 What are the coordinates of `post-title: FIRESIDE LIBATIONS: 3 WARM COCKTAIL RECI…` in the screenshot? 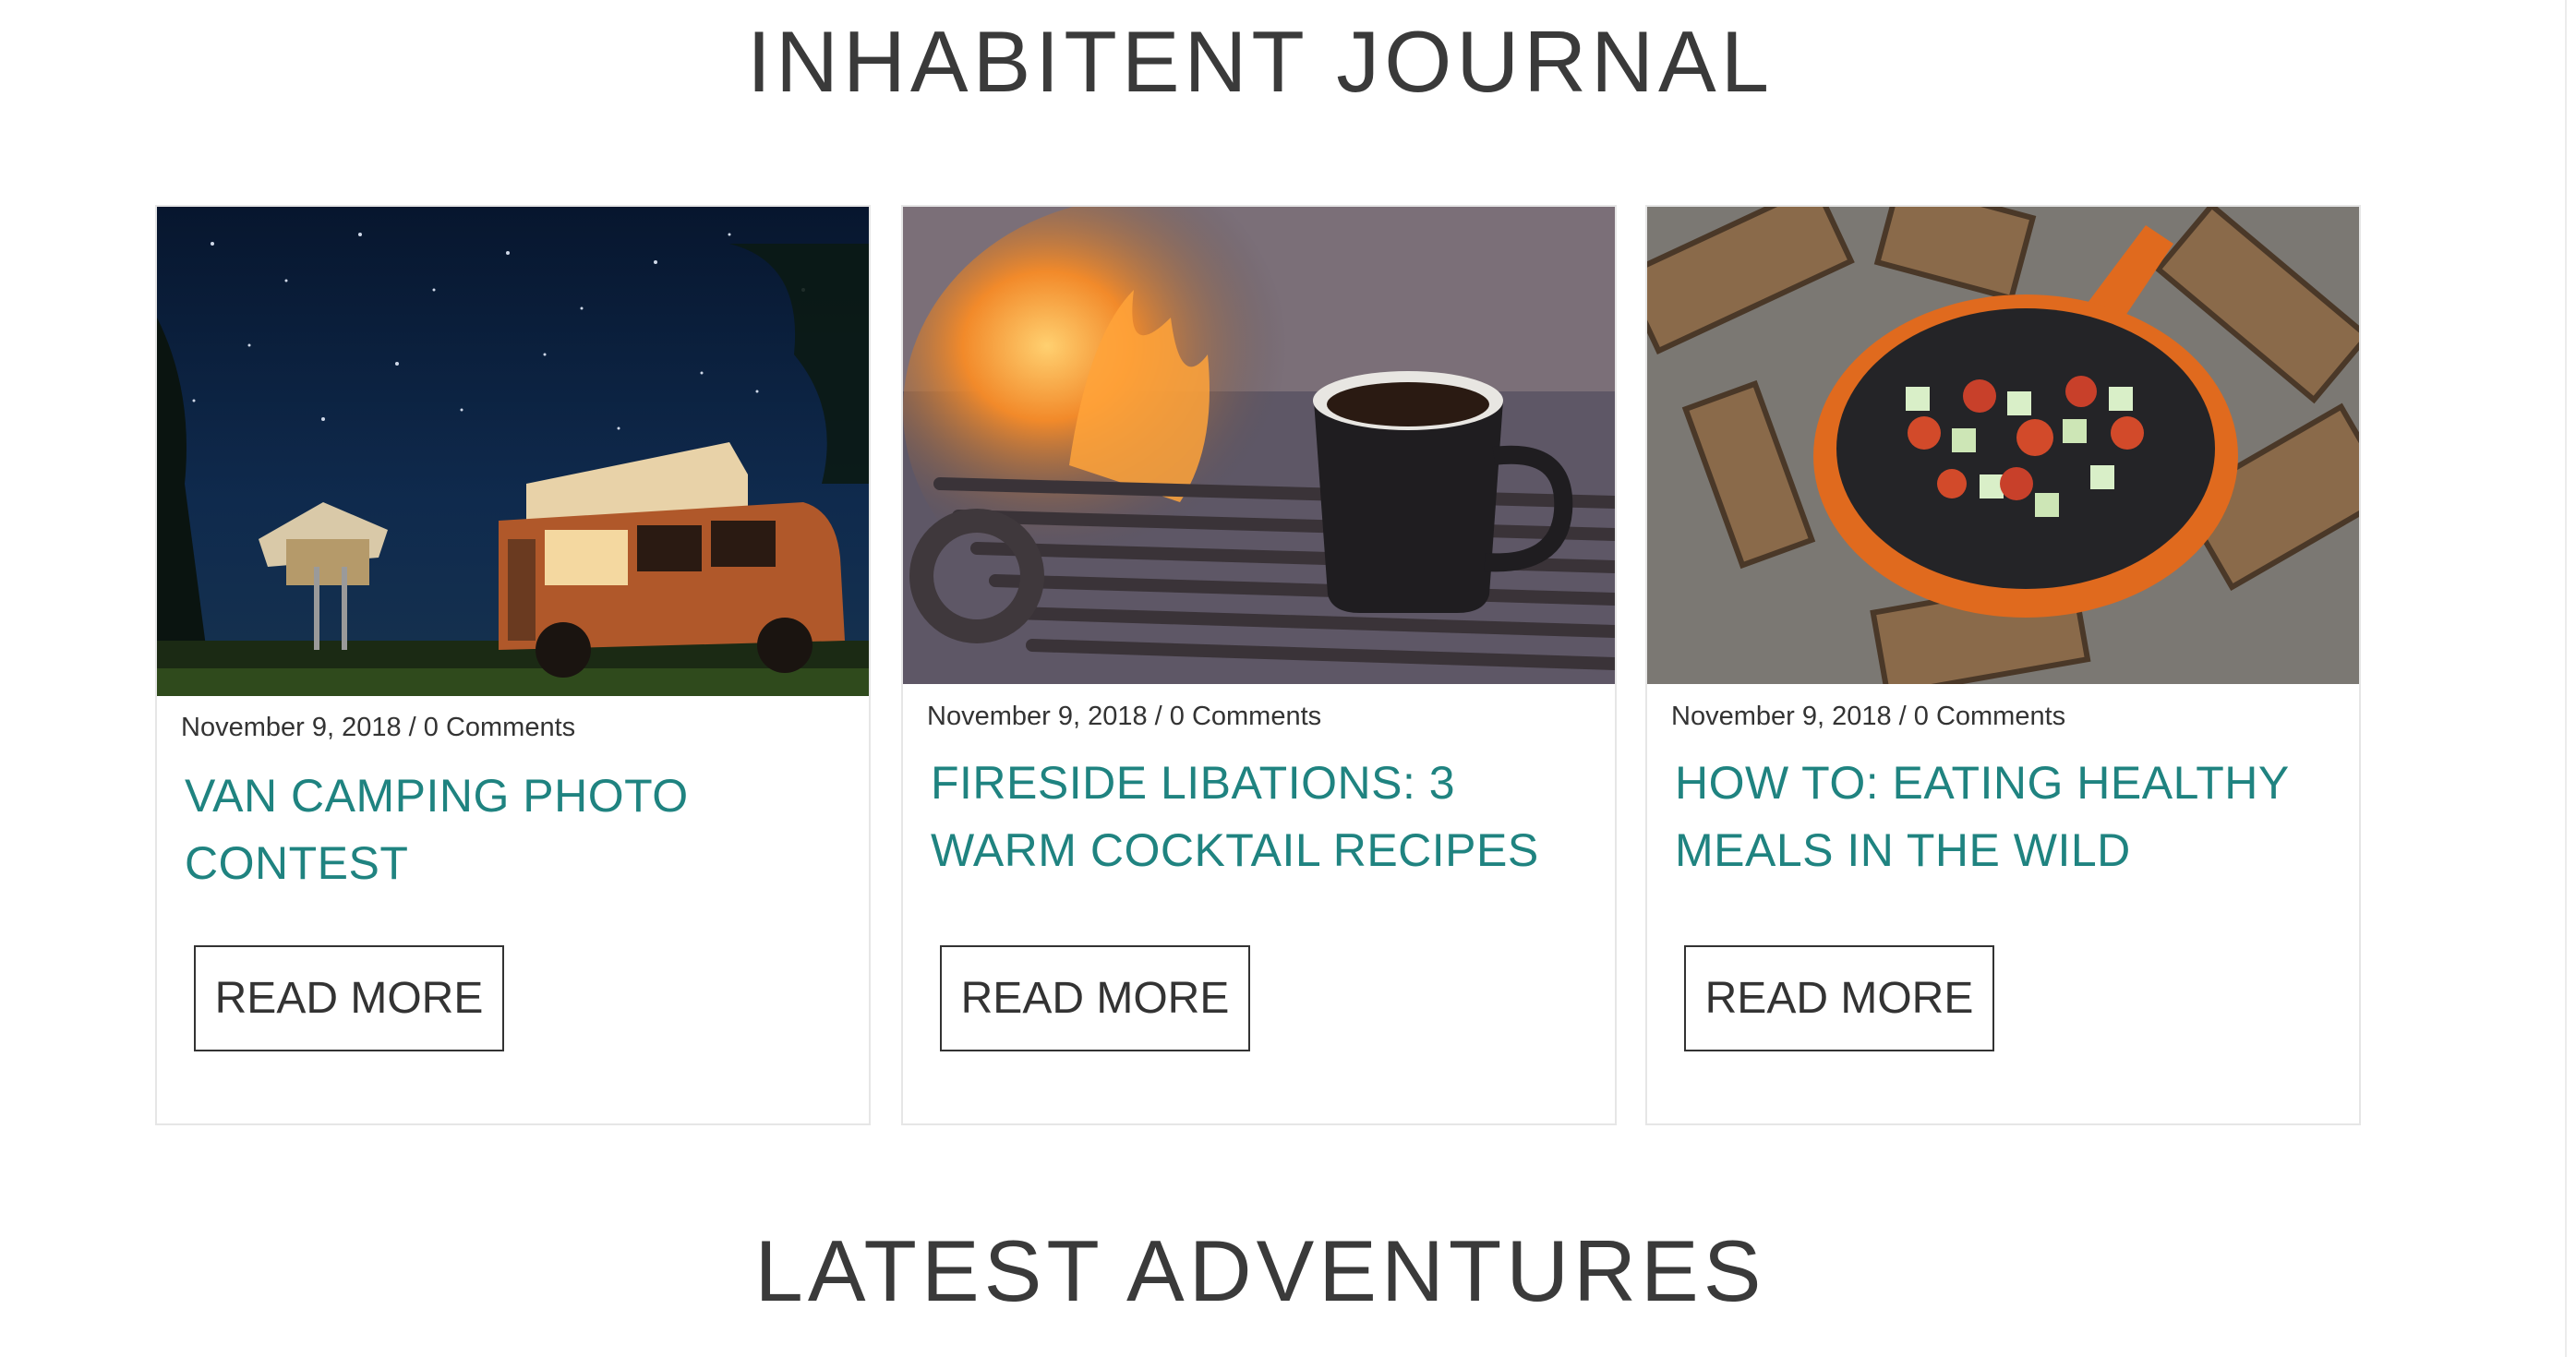 It's located at (1245, 817).